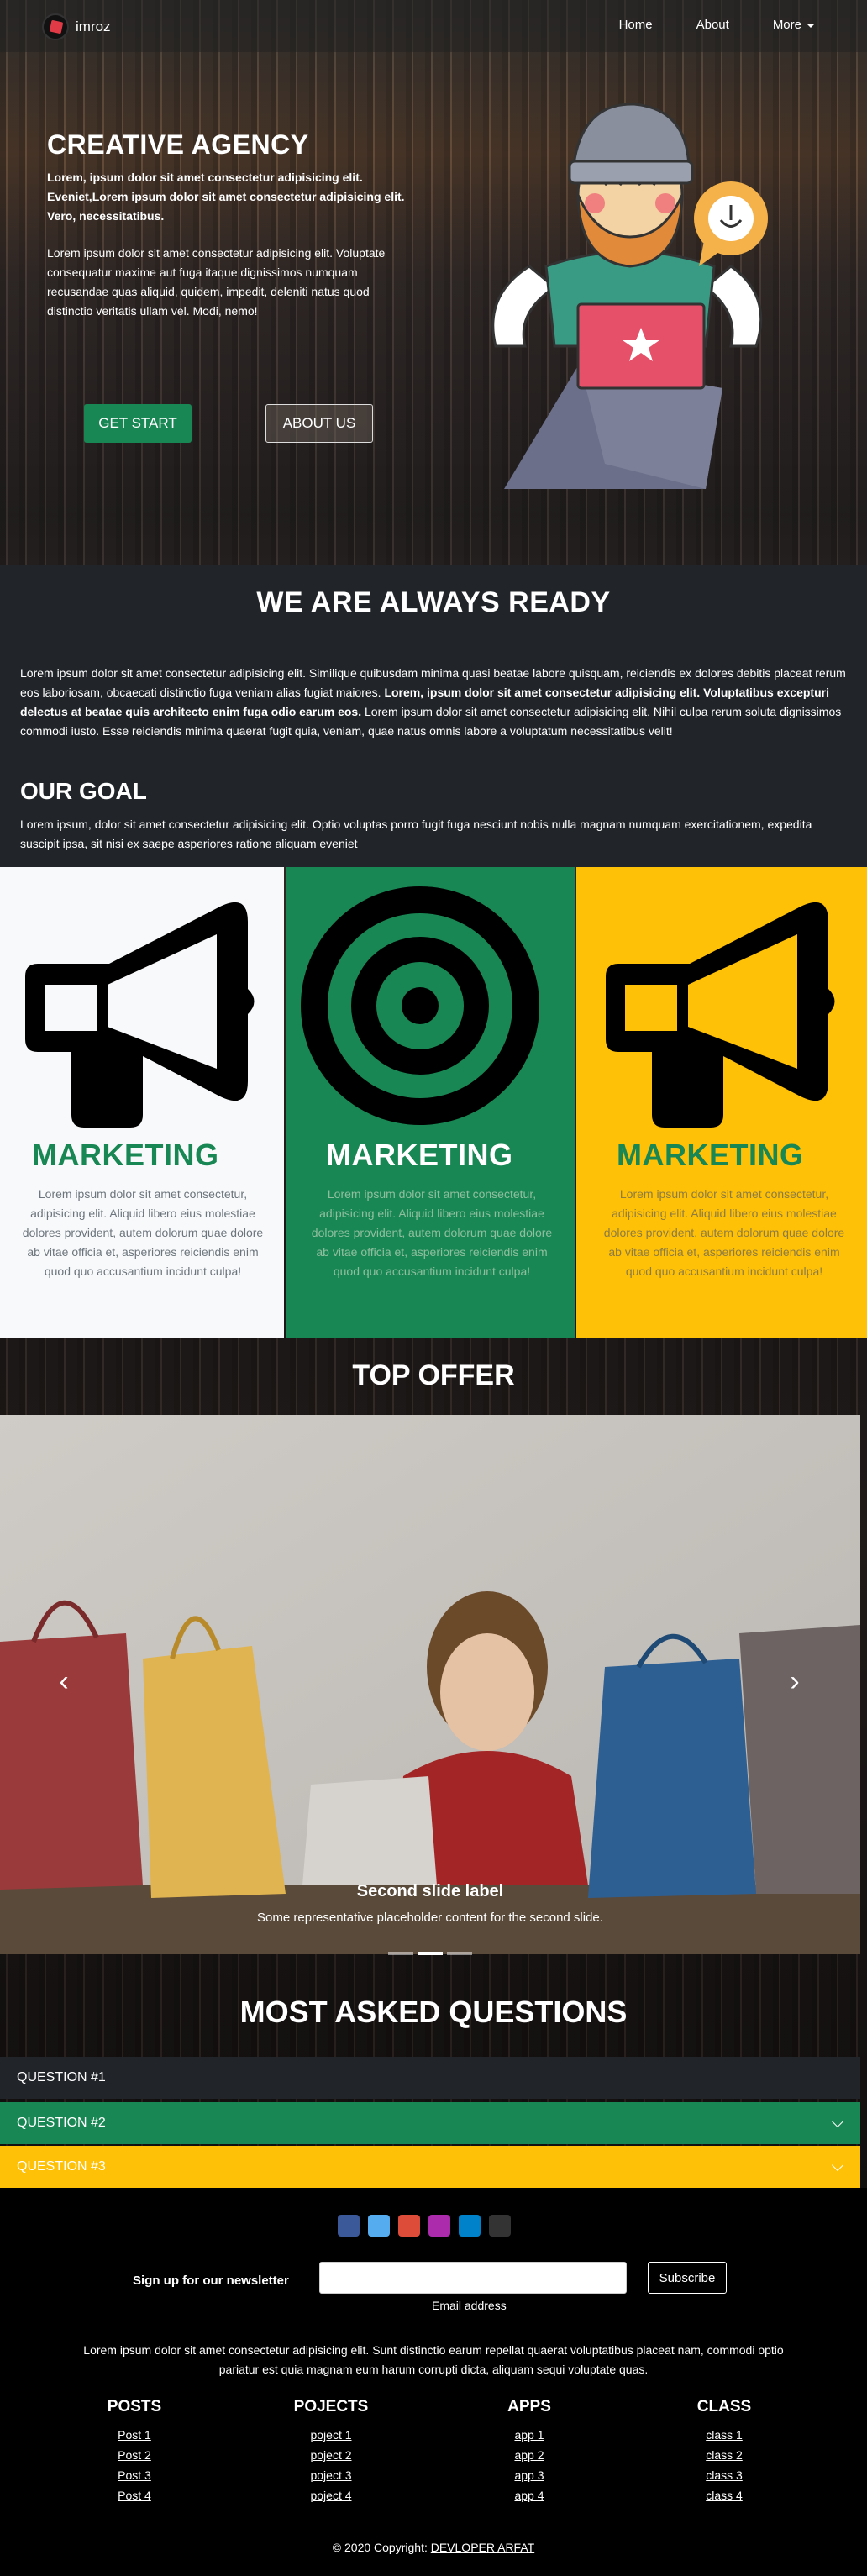 The image size is (867, 2576). I want to click on copyright-link: DEVLOPER ARFAT, so click(482, 2547).